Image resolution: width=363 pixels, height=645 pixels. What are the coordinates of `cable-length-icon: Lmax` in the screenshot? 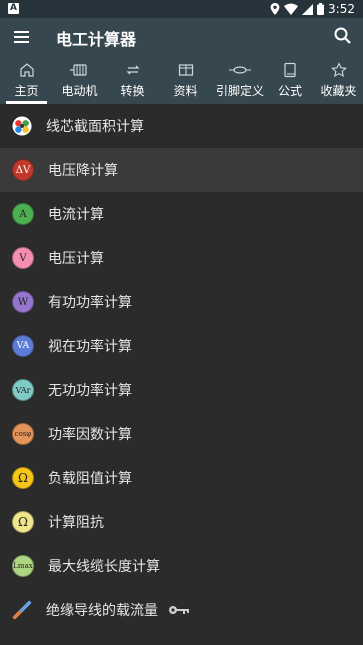 It's located at (23, 566).